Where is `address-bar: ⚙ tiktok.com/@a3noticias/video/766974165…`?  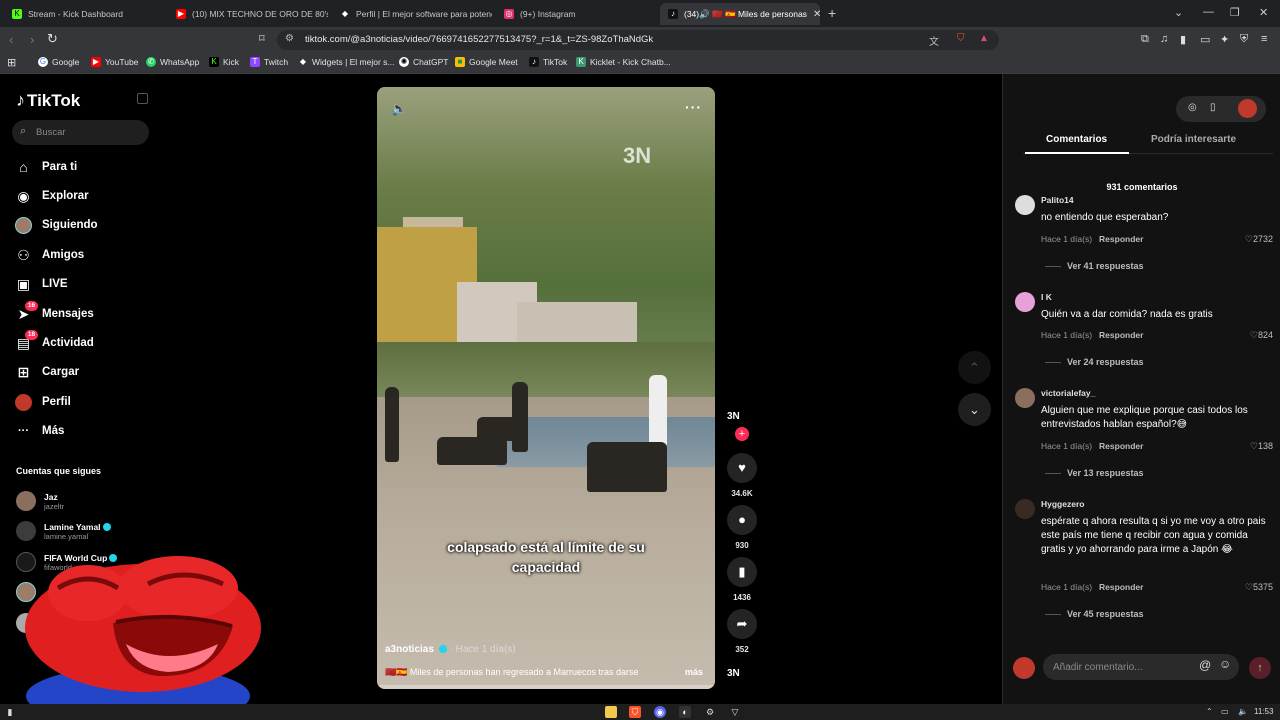 address-bar: ⚙ tiktok.com/@a3noticias/video/766974165… is located at coordinates (638, 40).